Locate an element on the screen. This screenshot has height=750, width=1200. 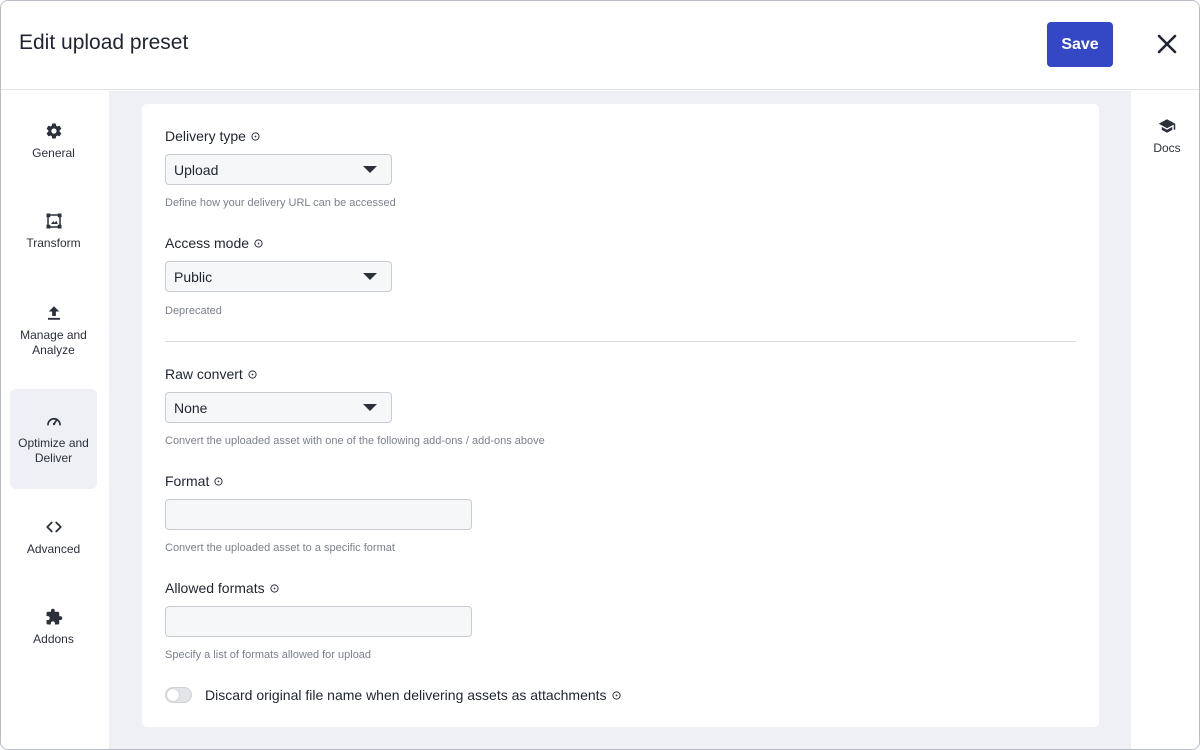
close-icon is located at coordinates (1167, 44).